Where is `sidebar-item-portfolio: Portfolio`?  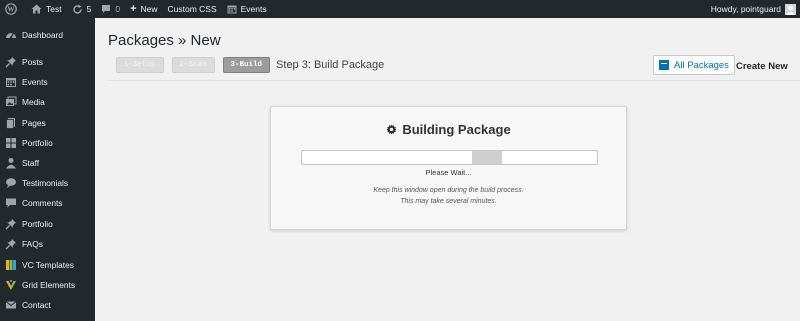 sidebar-item-portfolio: Portfolio is located at coordinates (47, 143).